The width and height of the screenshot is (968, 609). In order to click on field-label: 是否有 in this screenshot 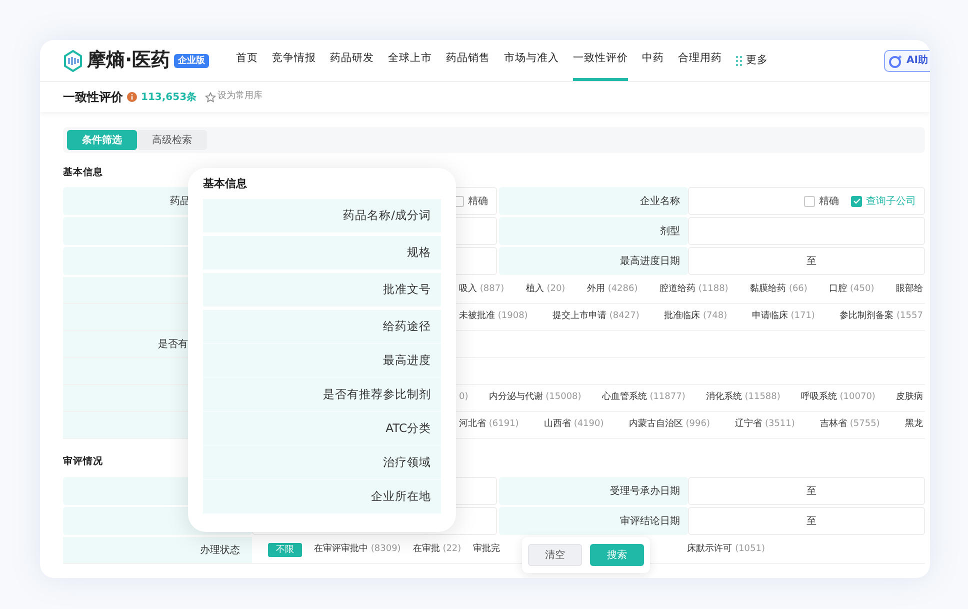, I will do `click(173, 345)`.